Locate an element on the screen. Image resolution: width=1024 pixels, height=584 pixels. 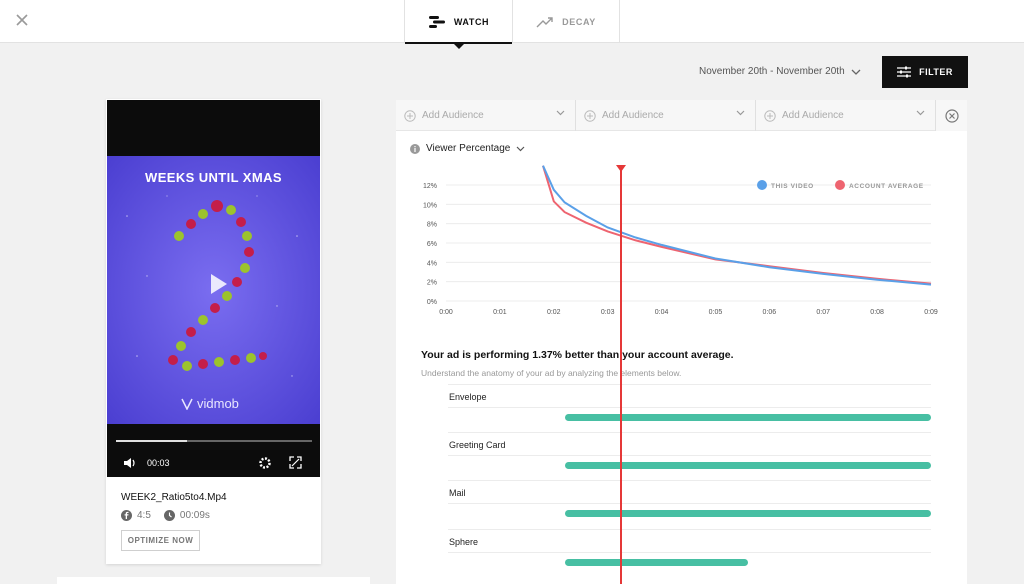
secondary-card is located at coordinates (213, 580).